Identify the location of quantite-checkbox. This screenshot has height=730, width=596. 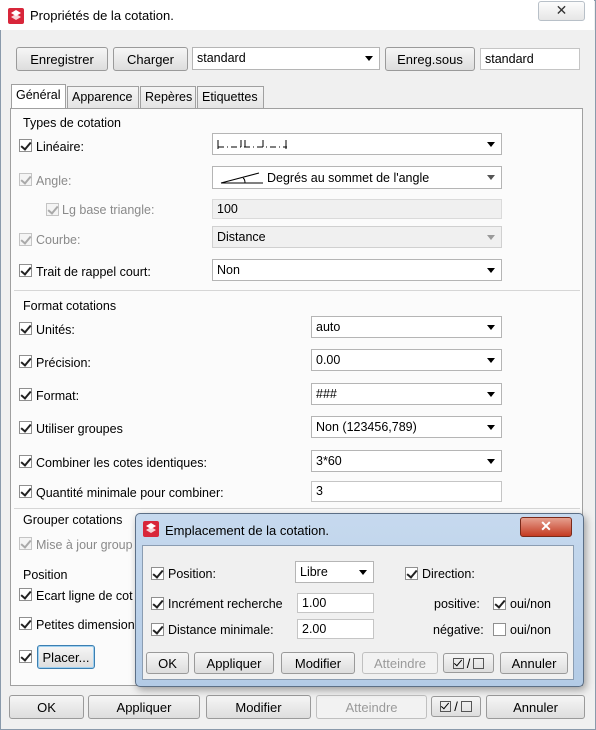
(25, 491).